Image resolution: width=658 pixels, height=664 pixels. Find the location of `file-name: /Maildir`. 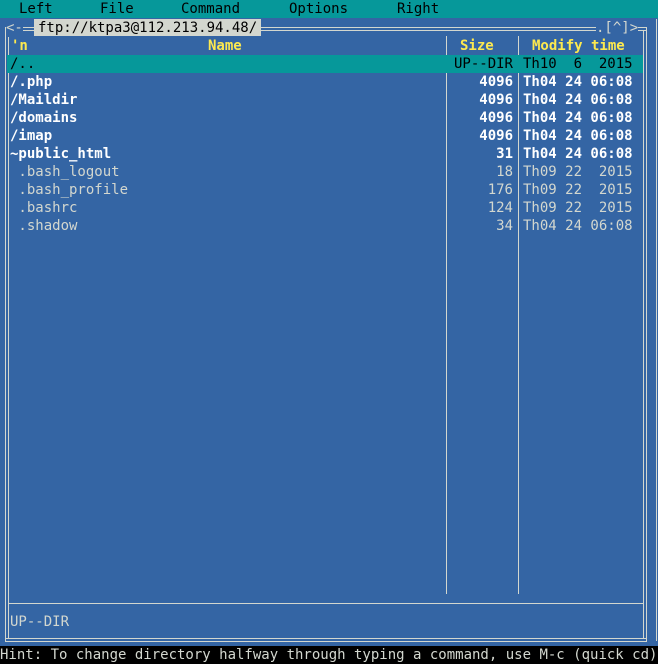

file-name: /Maildir is located at coordinates (44, 100).